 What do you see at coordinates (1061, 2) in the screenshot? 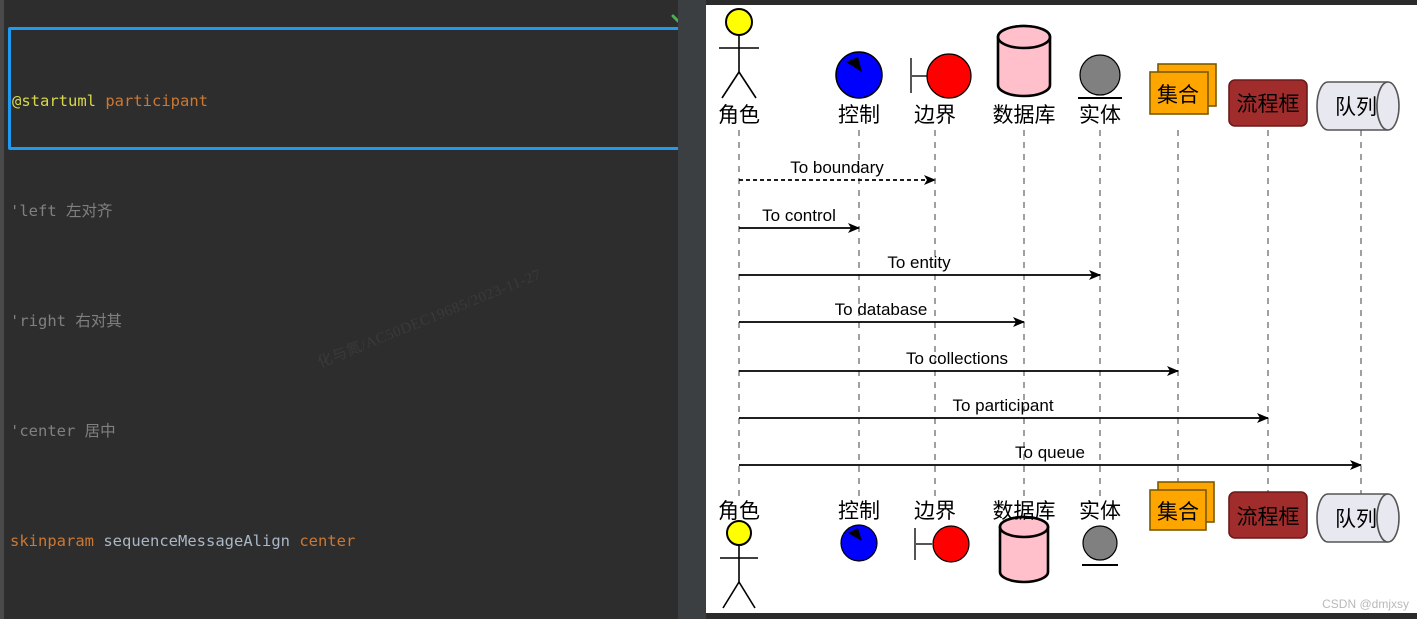
I see `diagram-top-strip` at bounding box center [1061, 2].